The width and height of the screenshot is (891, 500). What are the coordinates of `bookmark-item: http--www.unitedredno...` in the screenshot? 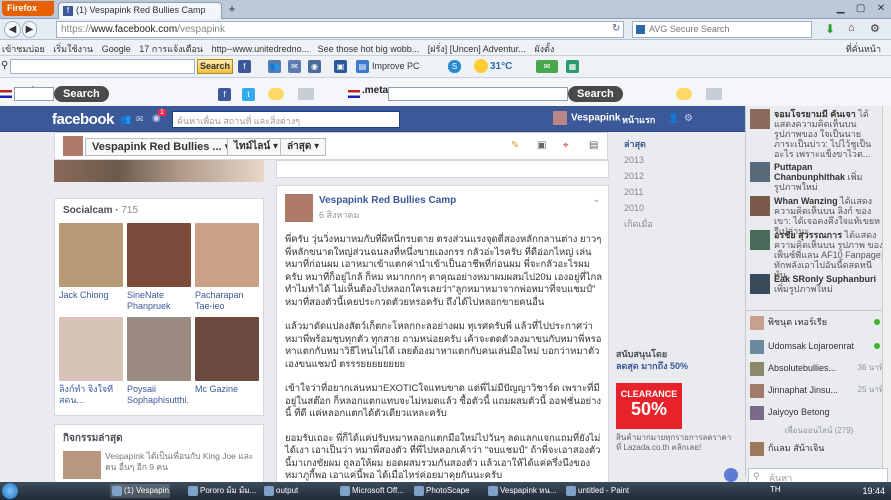 It's located at (261, 49).